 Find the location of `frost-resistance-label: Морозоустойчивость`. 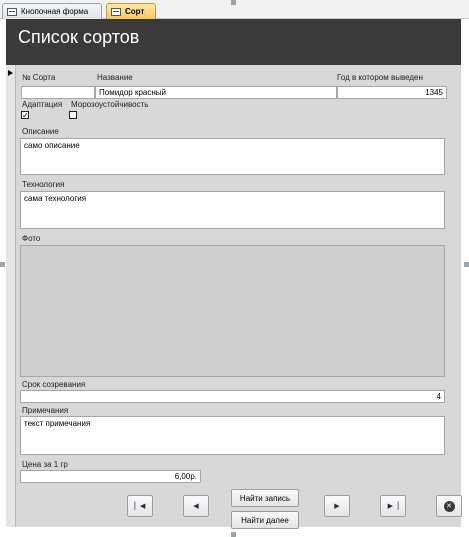

frost-resistance-label: Морозоустойчивость is located at coordinates (110, 104).